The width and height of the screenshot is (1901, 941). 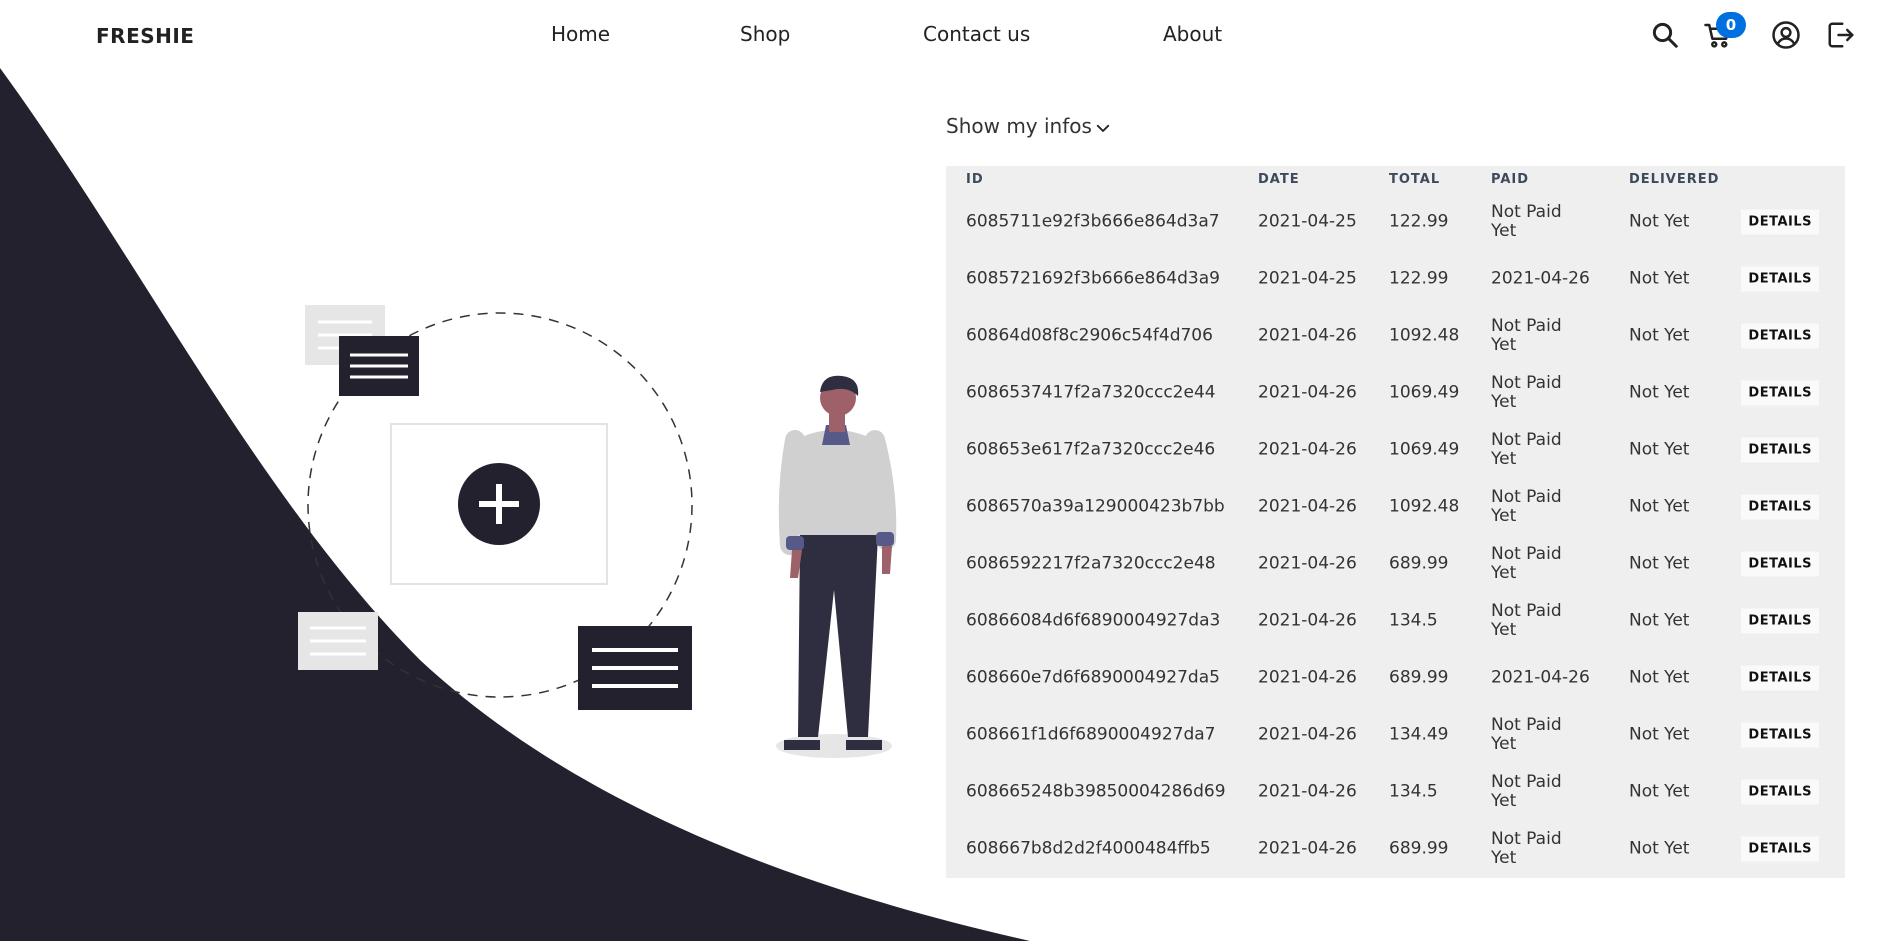 What do you see at coordinates (1510, 179) in the screenshot?
I see `column-header-paid: PAID` at bounding box center [1510, 179].